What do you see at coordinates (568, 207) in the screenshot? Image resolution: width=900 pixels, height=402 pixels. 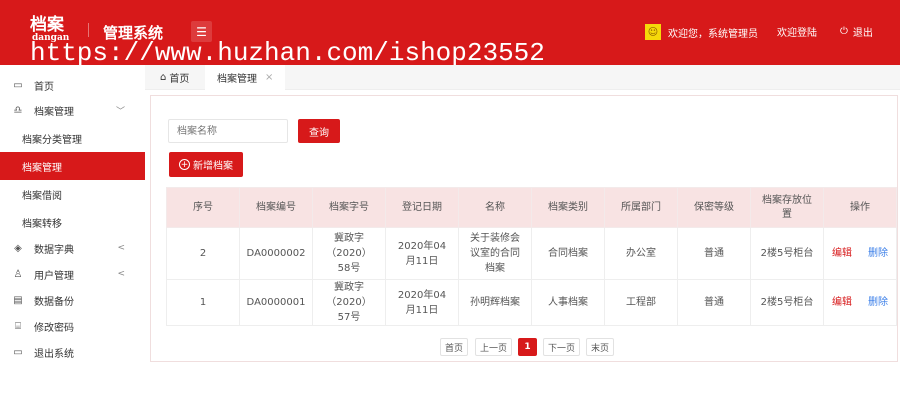 I see `column-header: 档案类别` at bounding box center [568, 207].